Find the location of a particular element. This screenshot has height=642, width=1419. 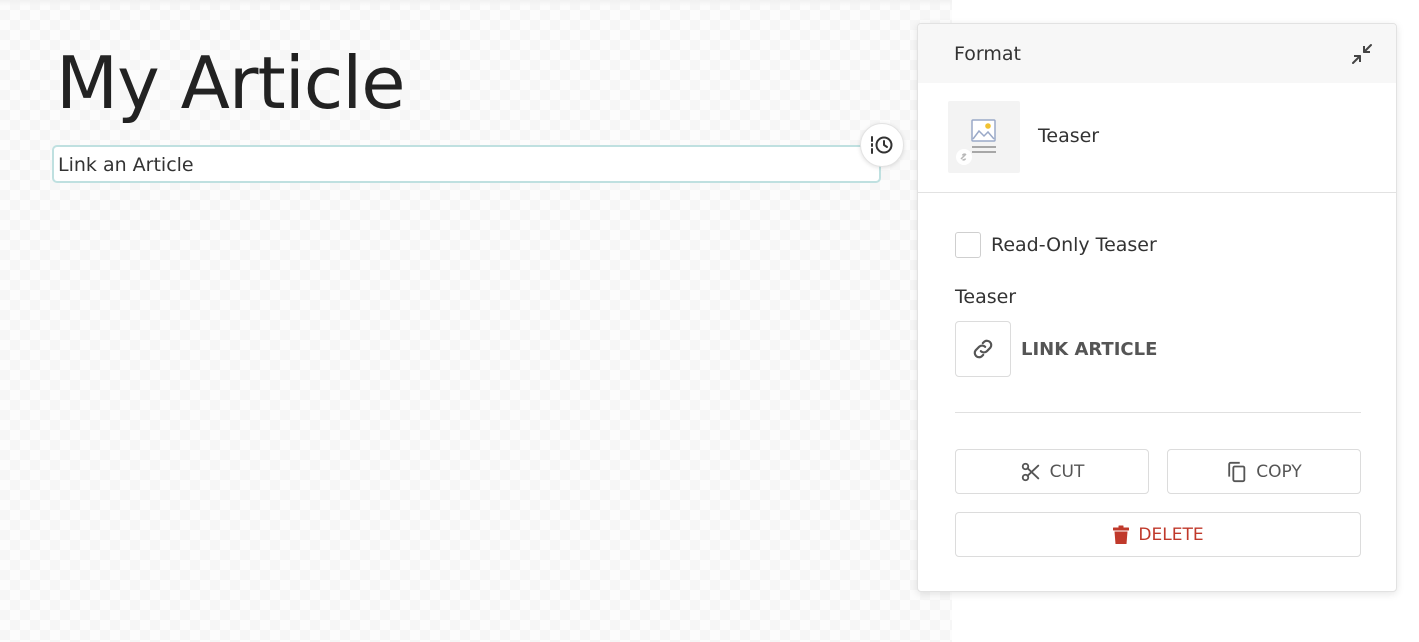

copy-icon is located at coordinates (1237, 471).